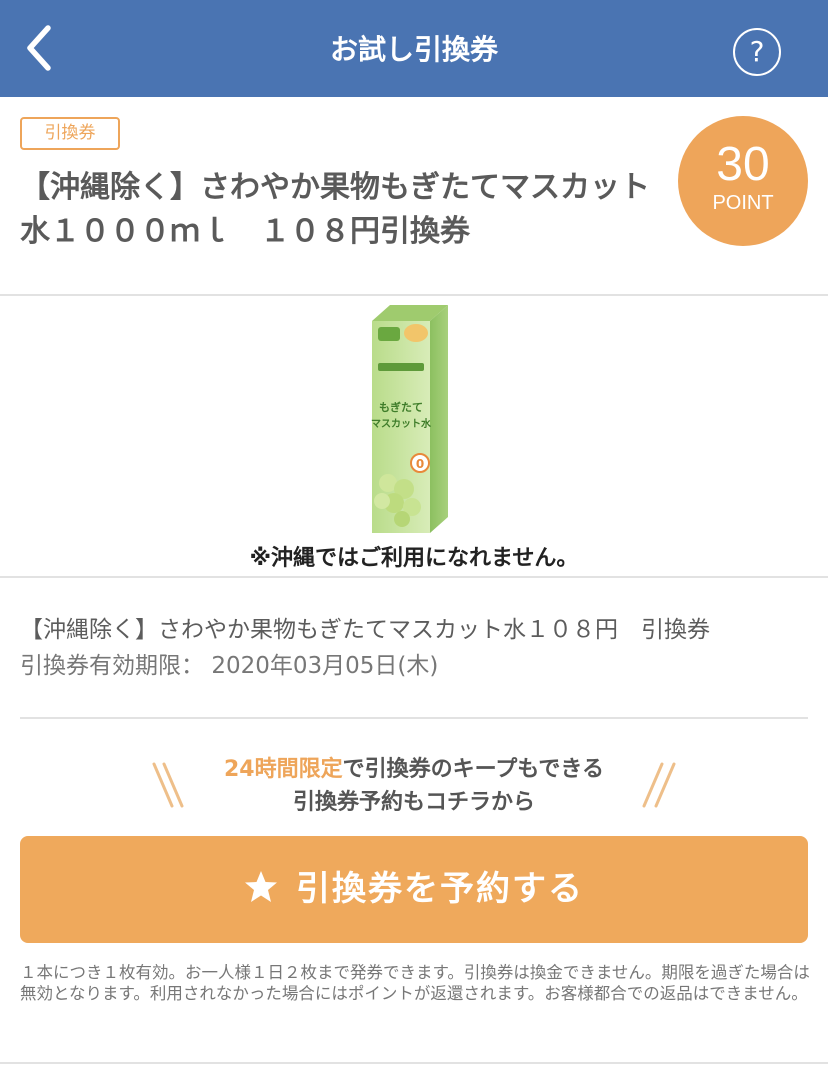 The width and height of the screenshot is (828, 1066). Describe the element at coordinates (39, 48) in the screenshot. I see `chevron-left-icon` at that location.